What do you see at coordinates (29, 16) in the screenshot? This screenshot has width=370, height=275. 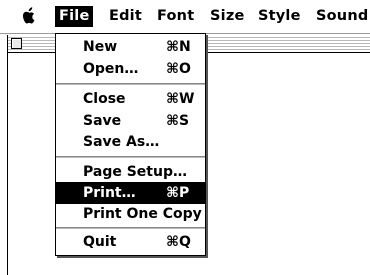 I see `apple-menu-icon` at bounding box center [29, 16].